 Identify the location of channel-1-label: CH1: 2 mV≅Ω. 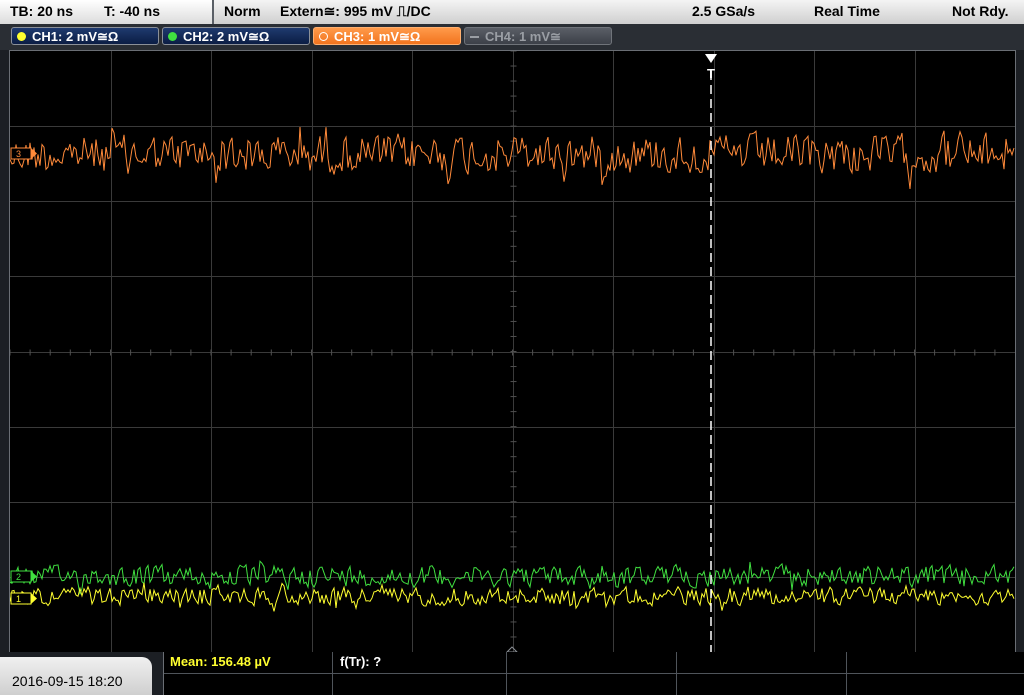
(75, 36).